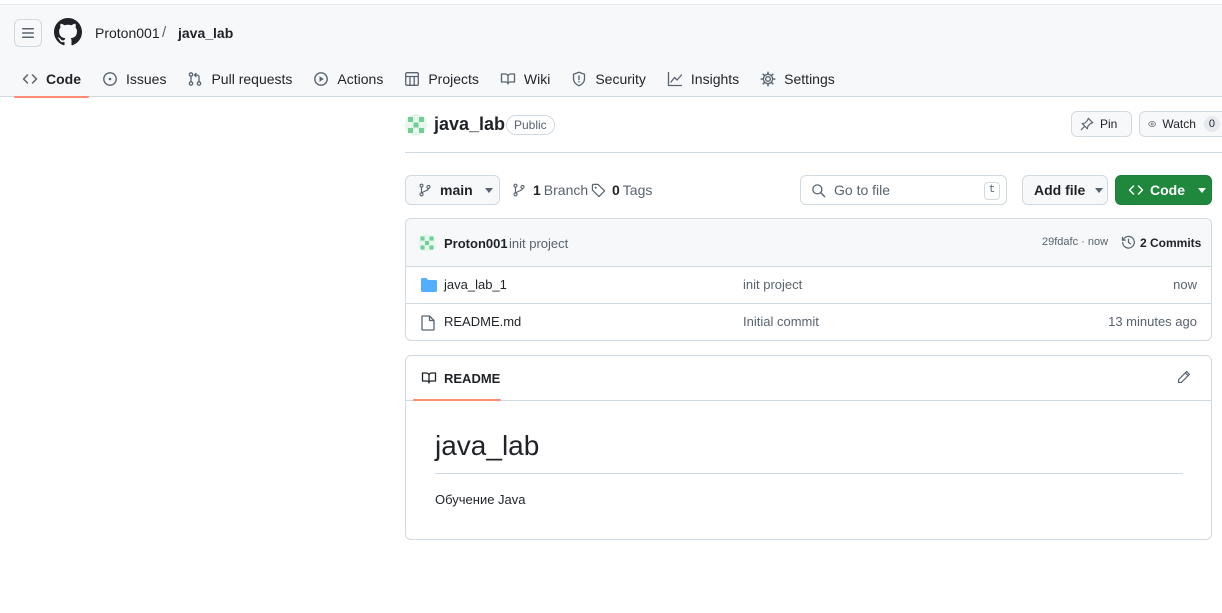 This screenshot has width=1222, height=613. I want to click on commit-hash-time: 29fdafc · now, so click(1075, 242).